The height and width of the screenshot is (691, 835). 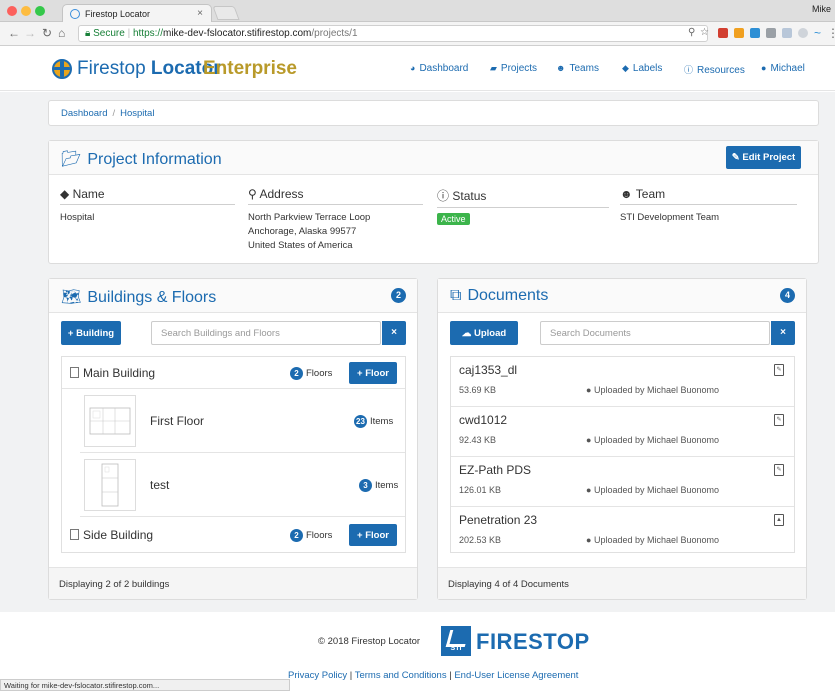 What do you see at coordinates (779, 520) in the screenshot?
I see `image-file-icon: ▲` at bounding box center [779, 520].